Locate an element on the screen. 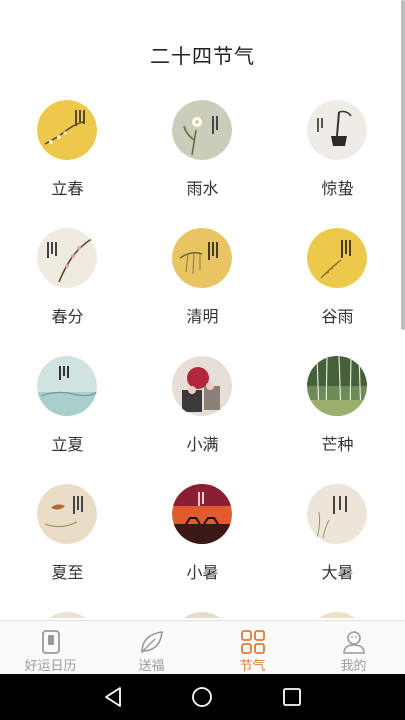 This screenshot has width=405, height=720. tab-solar-terms: 节气 is located at coordinates (252, 648).